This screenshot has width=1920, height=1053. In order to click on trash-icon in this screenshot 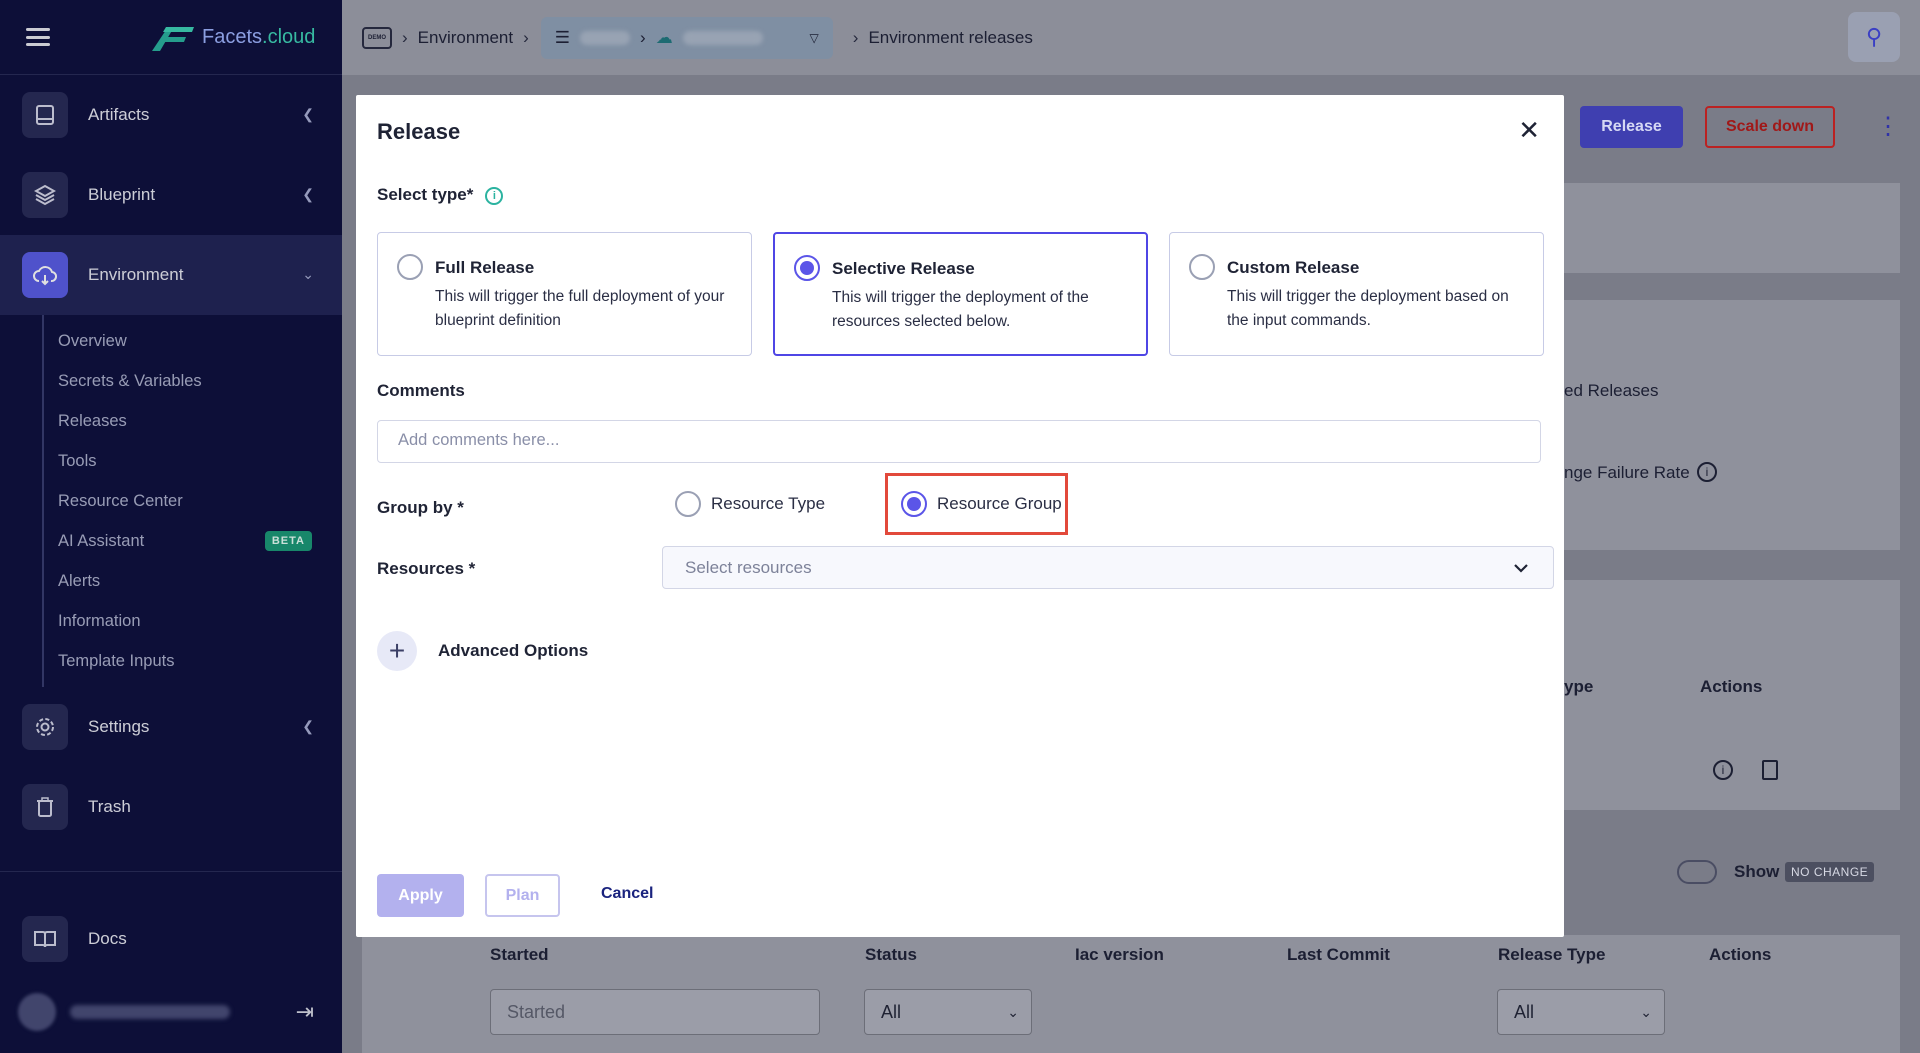, I will do `click(45, 807)`.